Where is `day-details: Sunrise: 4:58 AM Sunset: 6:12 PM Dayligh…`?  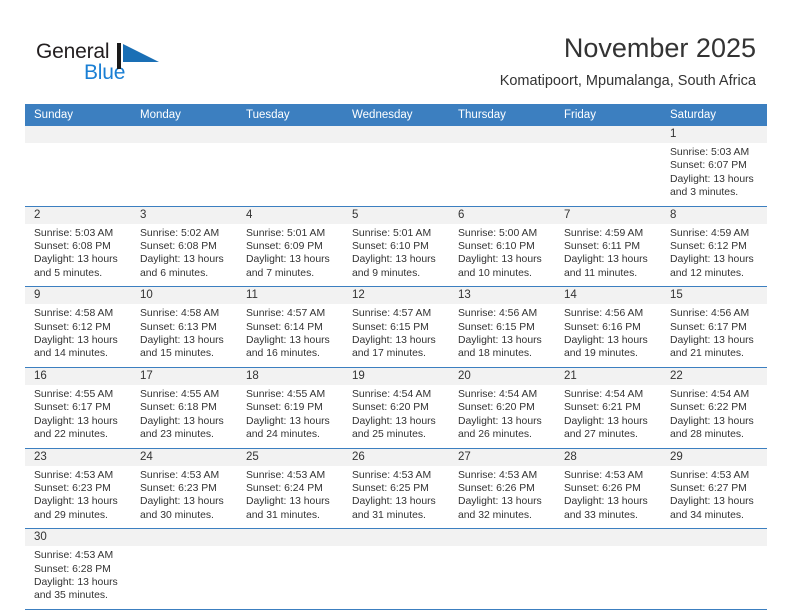
day-details: Sunrise: 4:58 AM Sunset: 6:12 PM Dayligh… is located at coordinates (78, 335).